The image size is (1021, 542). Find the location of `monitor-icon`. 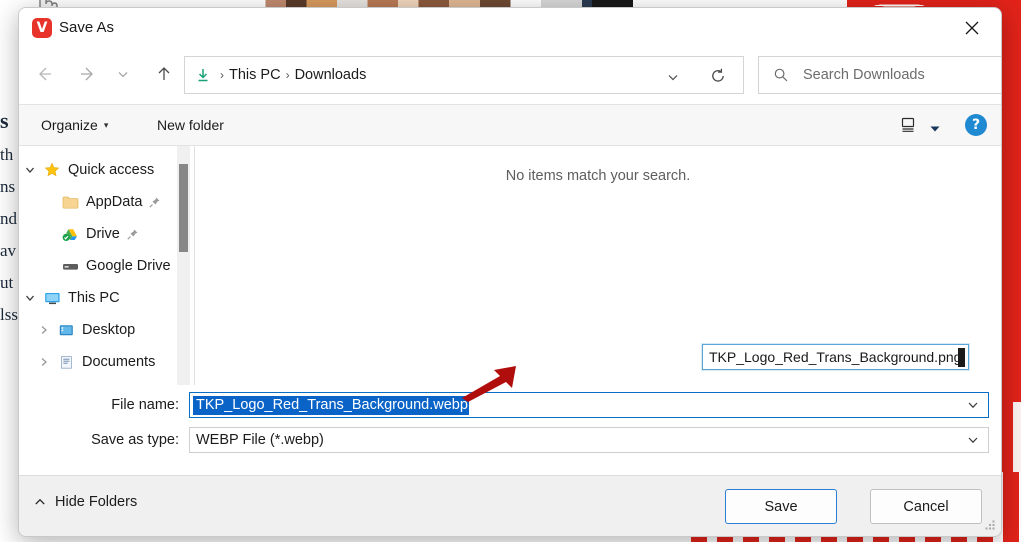

monitor-icon is located at coordinates (52, 298).